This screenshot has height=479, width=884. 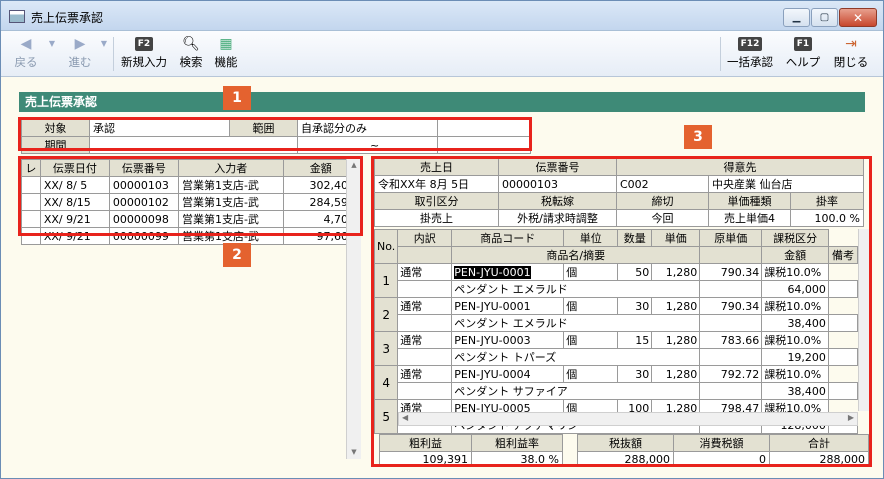 I want to click on bulk-approve-button: F12 一括承認, so click(x=750, y=54).